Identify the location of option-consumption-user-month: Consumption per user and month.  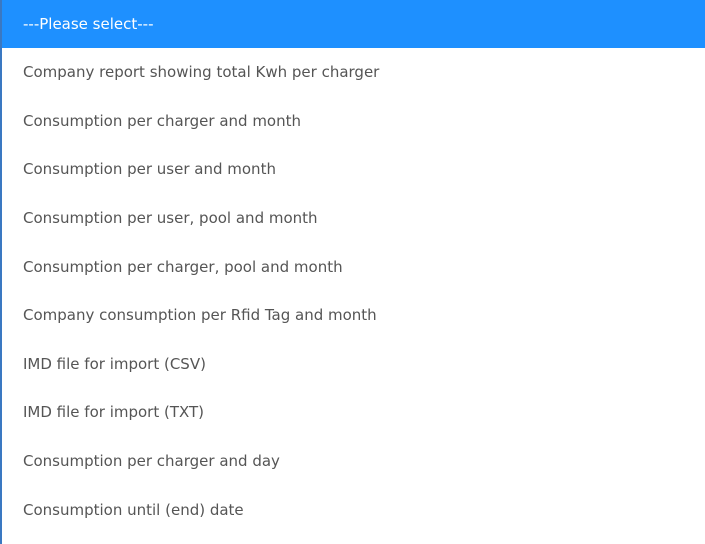
(353, 169).